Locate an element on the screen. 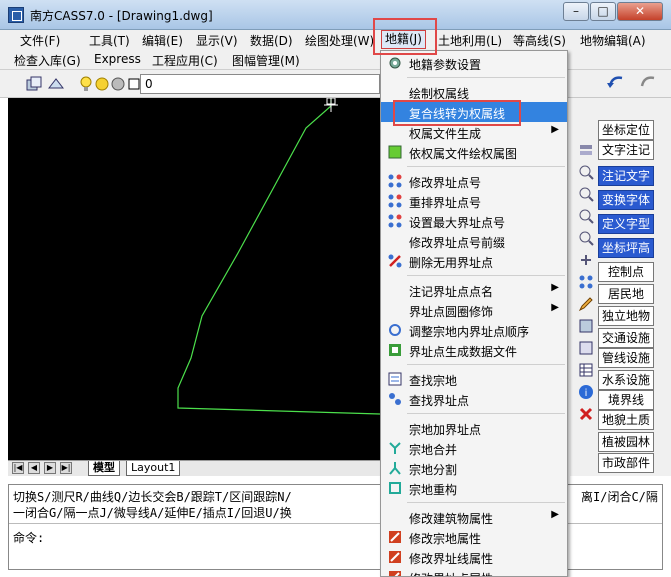  menu-draw: 绘图处理(W) is located at coordinates (339, 40).